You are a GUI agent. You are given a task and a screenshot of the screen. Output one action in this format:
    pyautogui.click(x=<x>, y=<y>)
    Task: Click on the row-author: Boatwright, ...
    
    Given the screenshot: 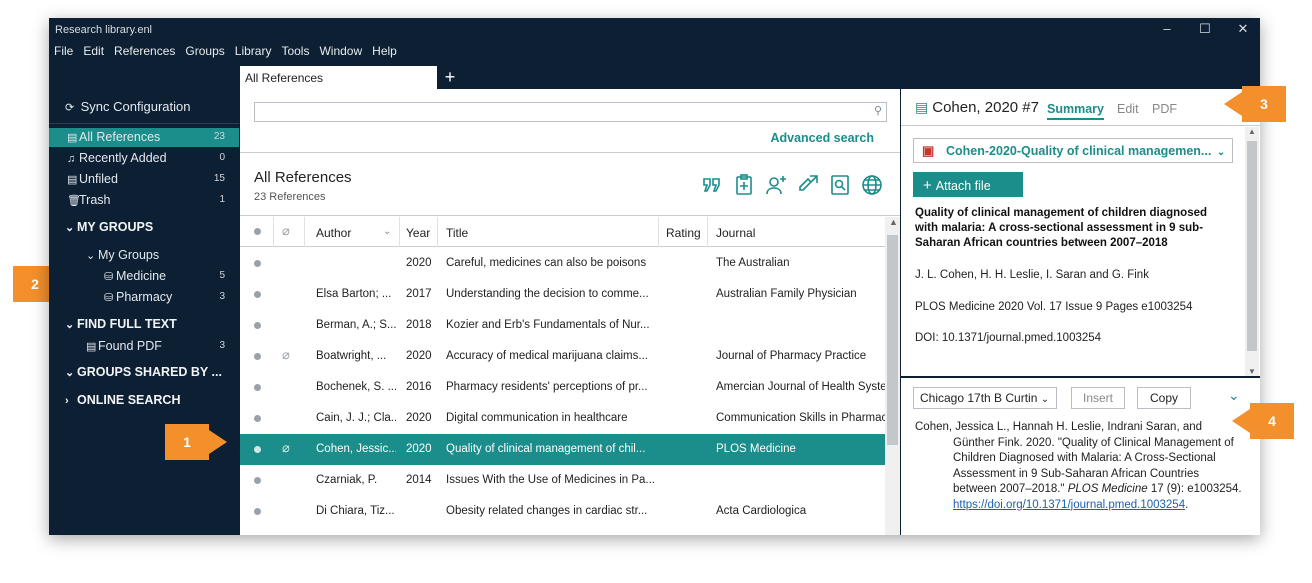 What is the action you would take?
    pyautogui.click(x=351, y=356)
    